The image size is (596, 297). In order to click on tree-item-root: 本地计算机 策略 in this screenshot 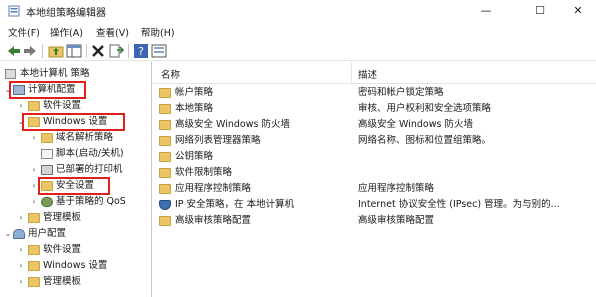, I will do `click(75, 74)`.